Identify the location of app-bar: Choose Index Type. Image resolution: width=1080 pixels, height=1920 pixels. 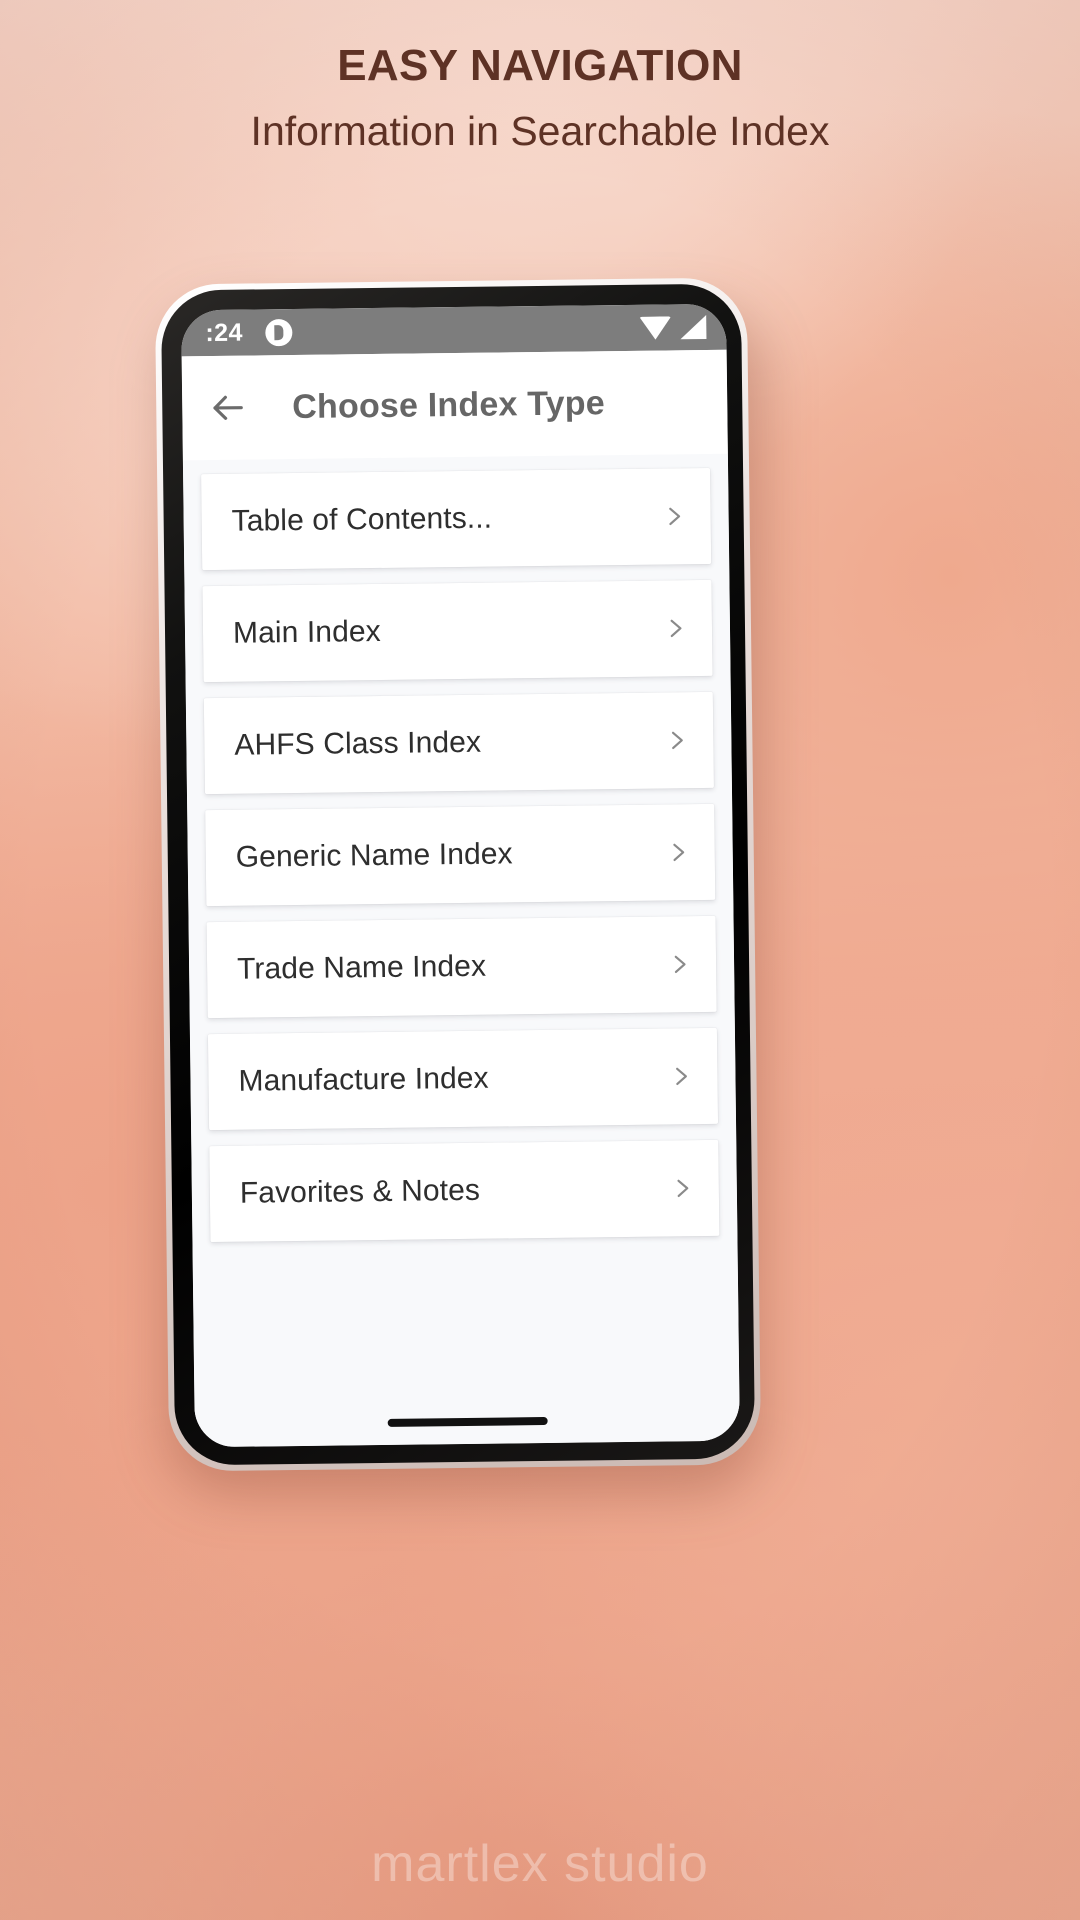
(454, 405).